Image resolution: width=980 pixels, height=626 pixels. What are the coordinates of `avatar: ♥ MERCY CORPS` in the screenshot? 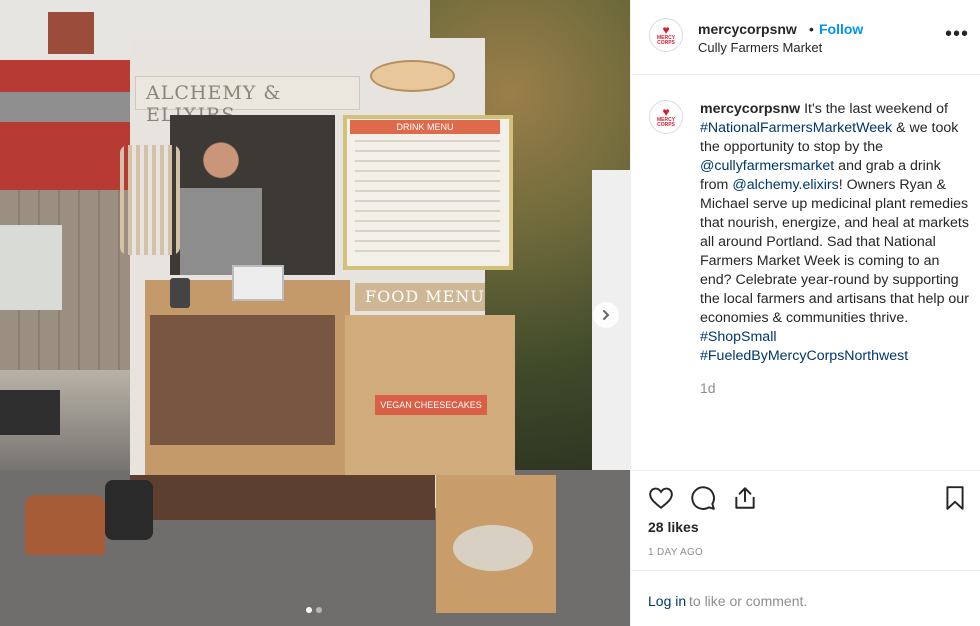 It's located at (666, 35).